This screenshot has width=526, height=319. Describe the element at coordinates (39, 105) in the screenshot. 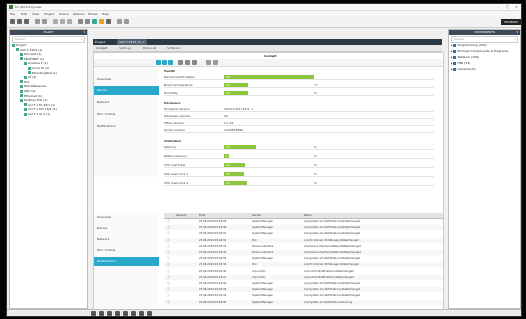

I see `tree-item: Axl F 1 DI 16/1 (1)` at that location.